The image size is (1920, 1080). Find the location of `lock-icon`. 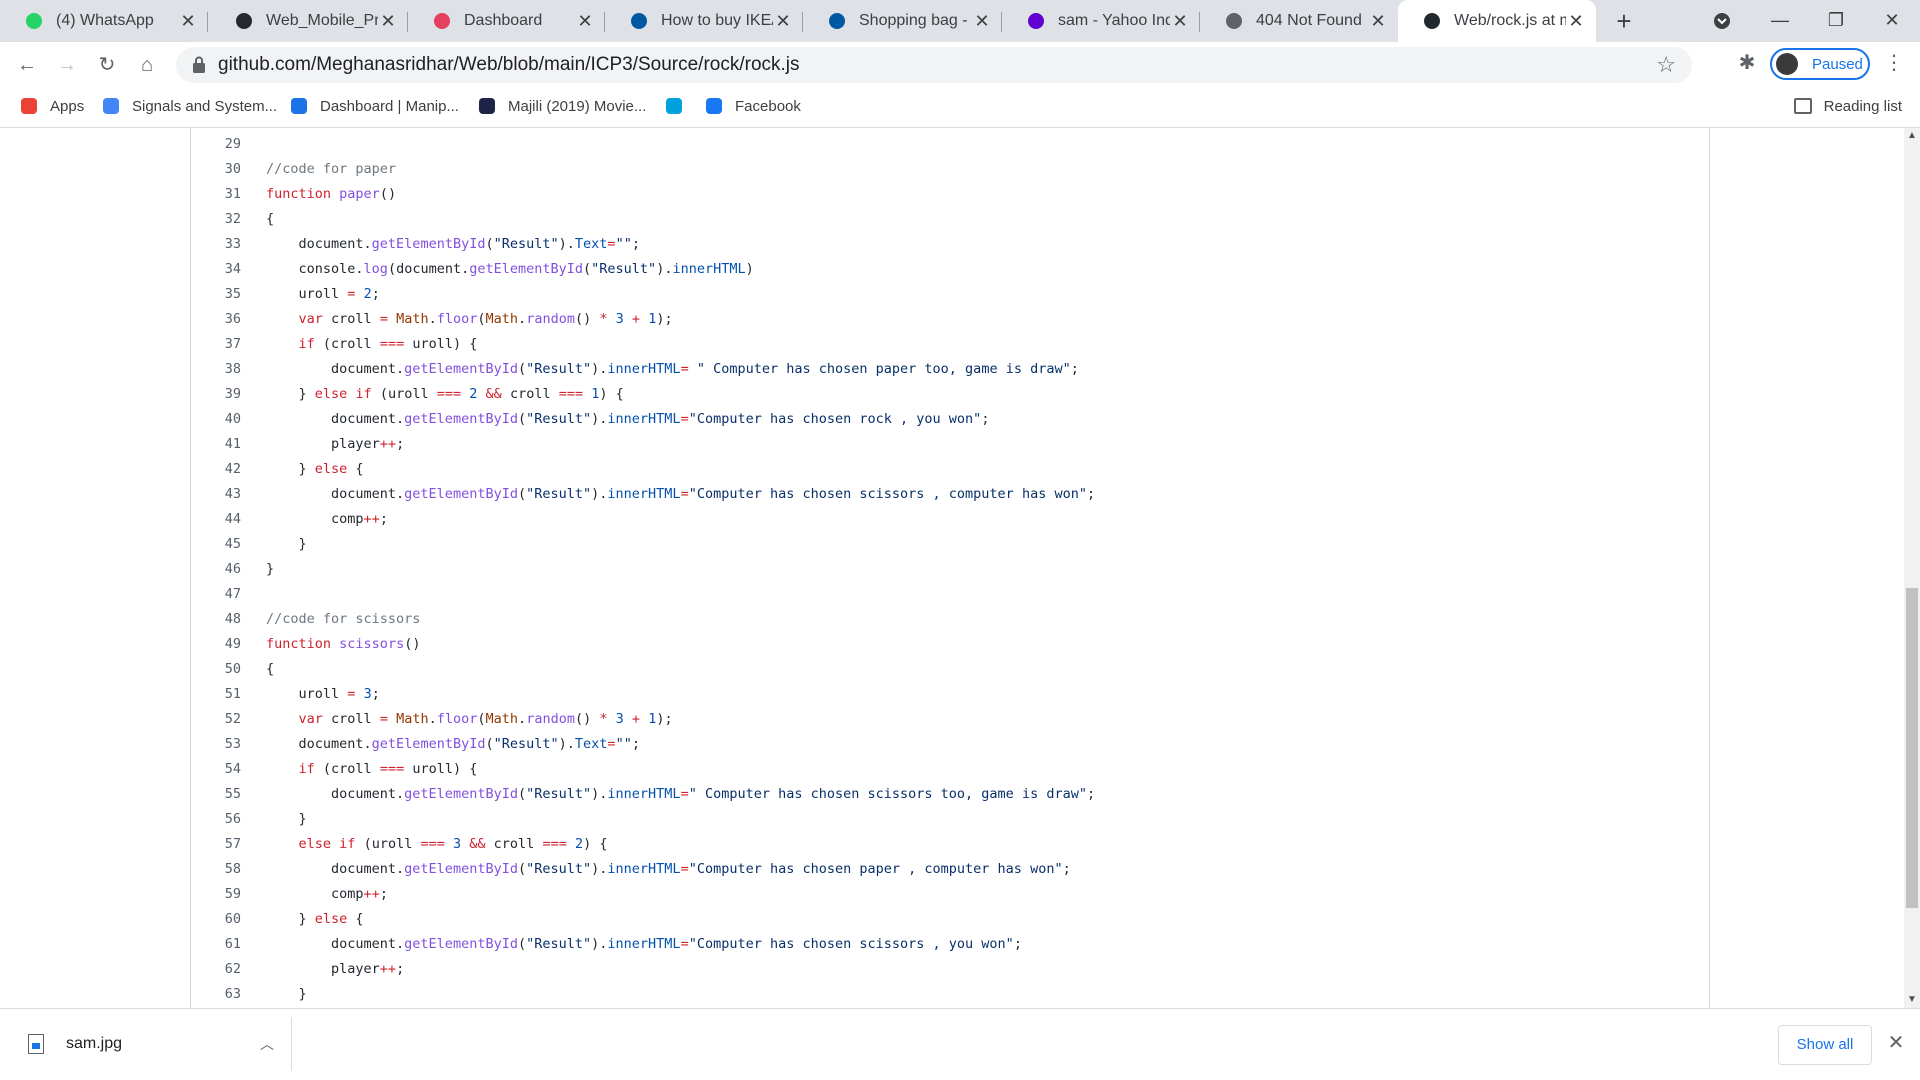

lock-icon is located at coordinates (199, 65).